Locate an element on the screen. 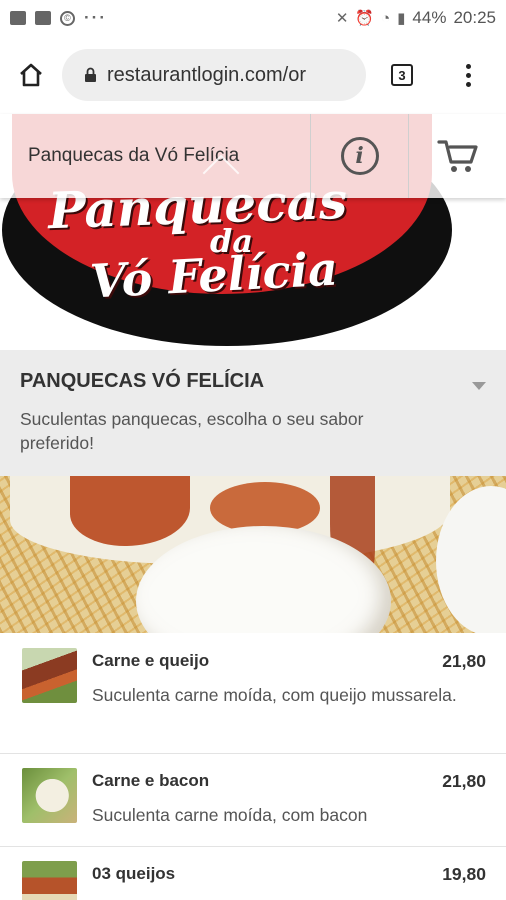 Image resolution: width=506 pixels, height=900 pixels. menu-item: 03 queijos 19,80 is located at coordinates (253, 873).